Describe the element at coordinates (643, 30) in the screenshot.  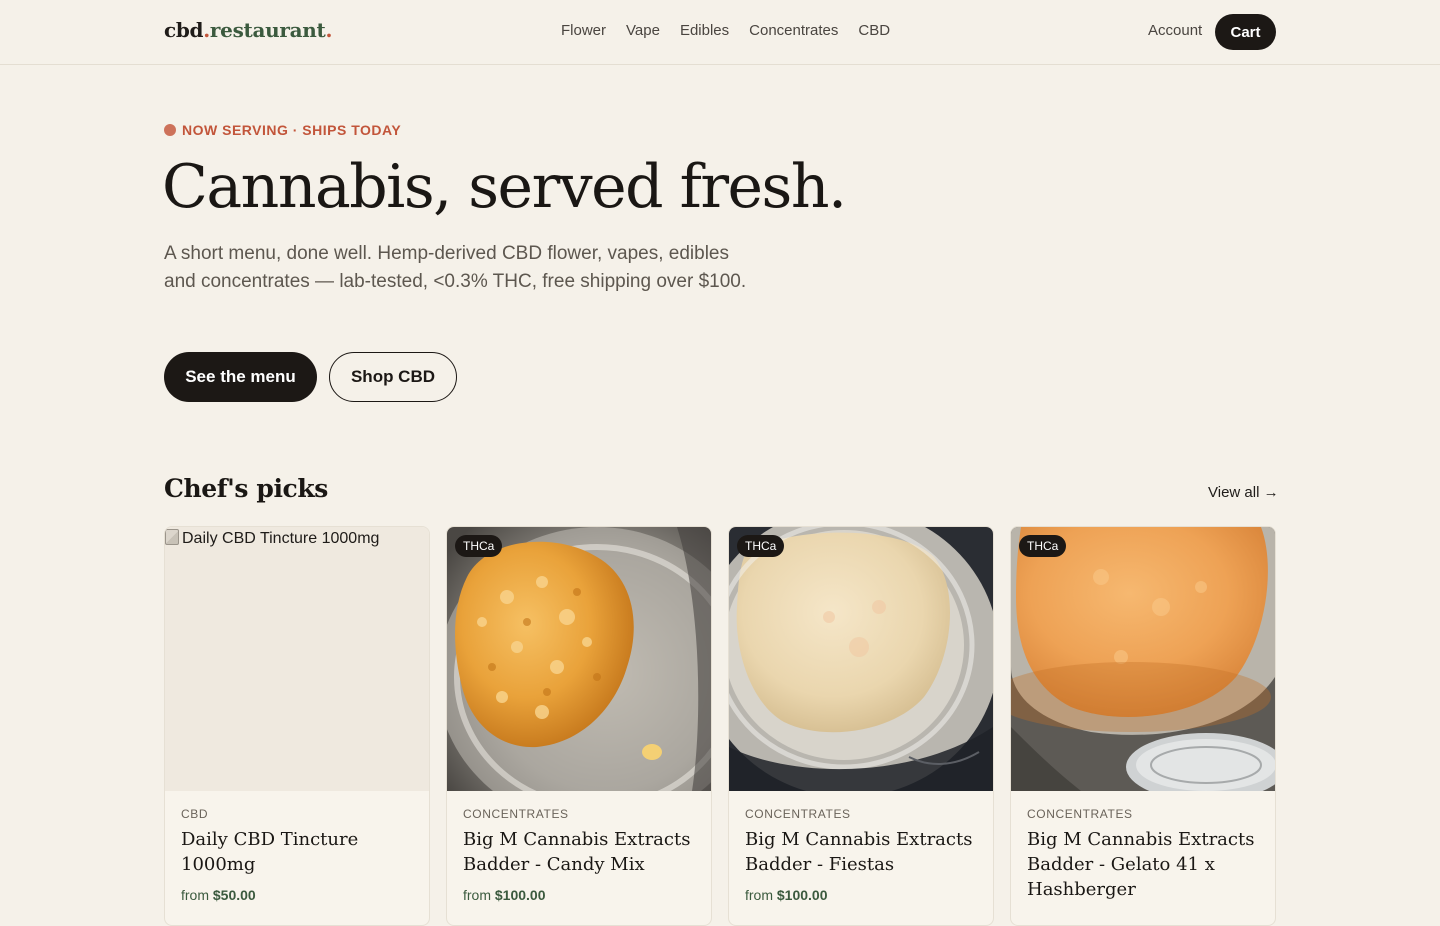
I see `nav-item-vape: Vape` at that location.